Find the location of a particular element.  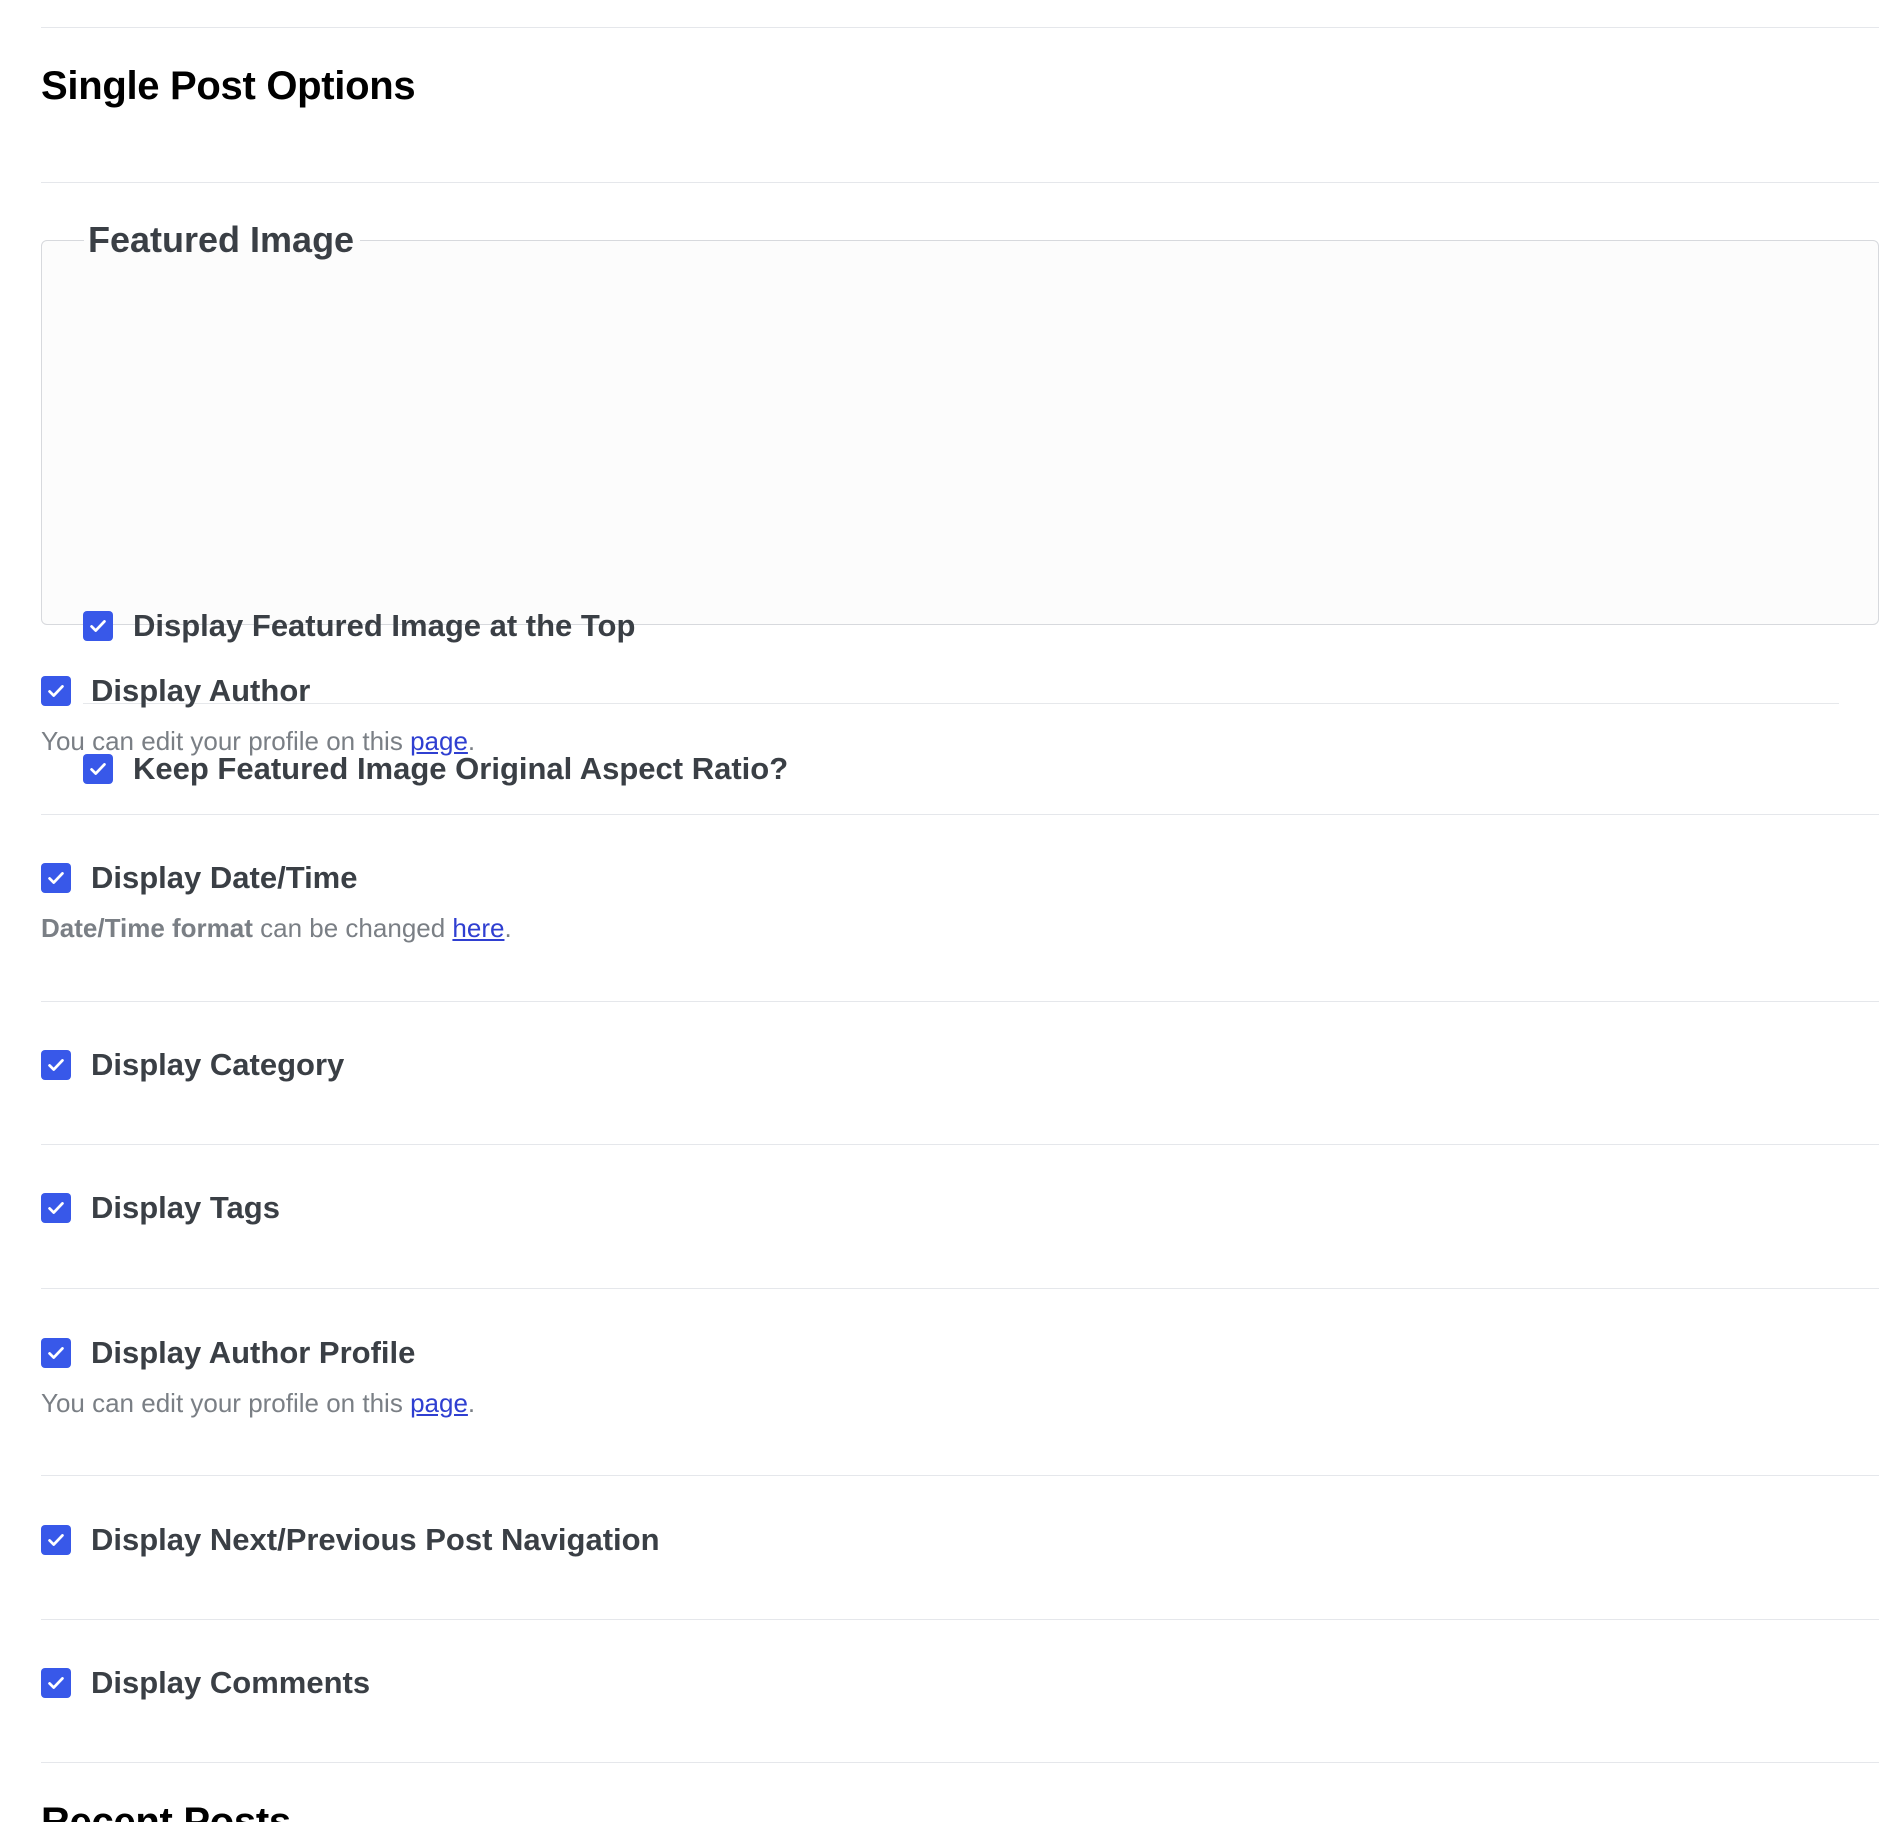

display-tags-checkbox is located at coordinates (56, 1208).